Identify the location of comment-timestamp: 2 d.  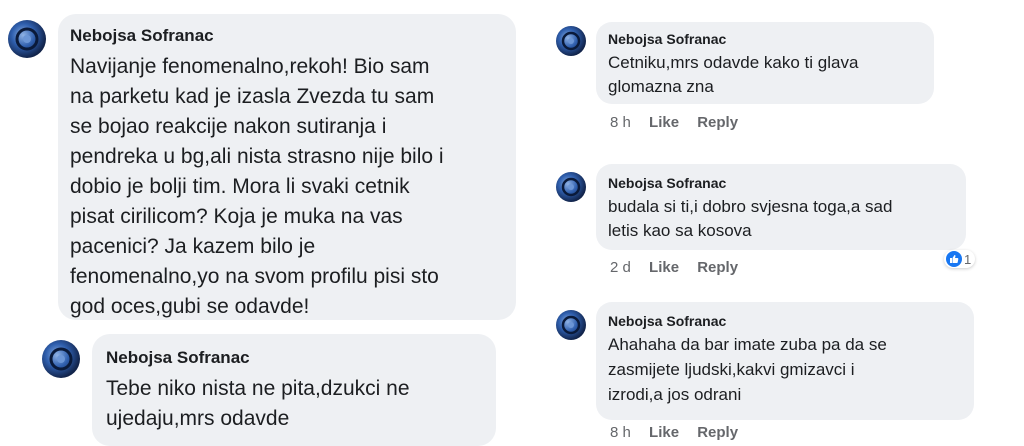
(620, 267).